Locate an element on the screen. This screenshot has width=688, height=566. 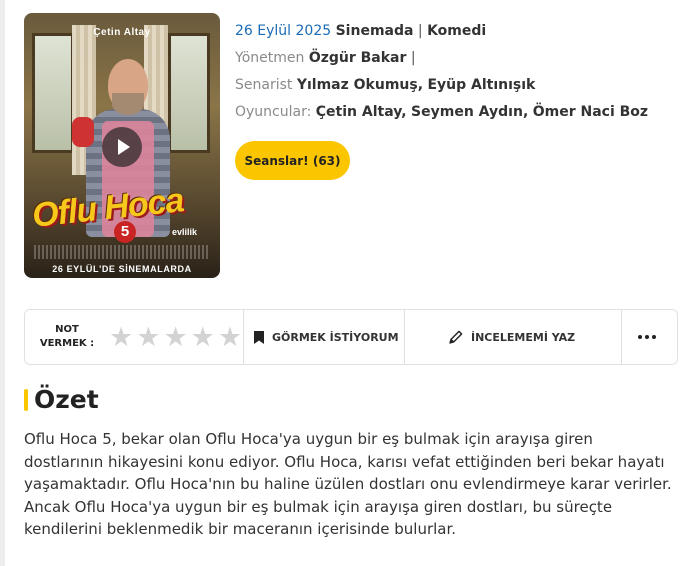
summary-header: Özet is located at coordinates (61, 399).